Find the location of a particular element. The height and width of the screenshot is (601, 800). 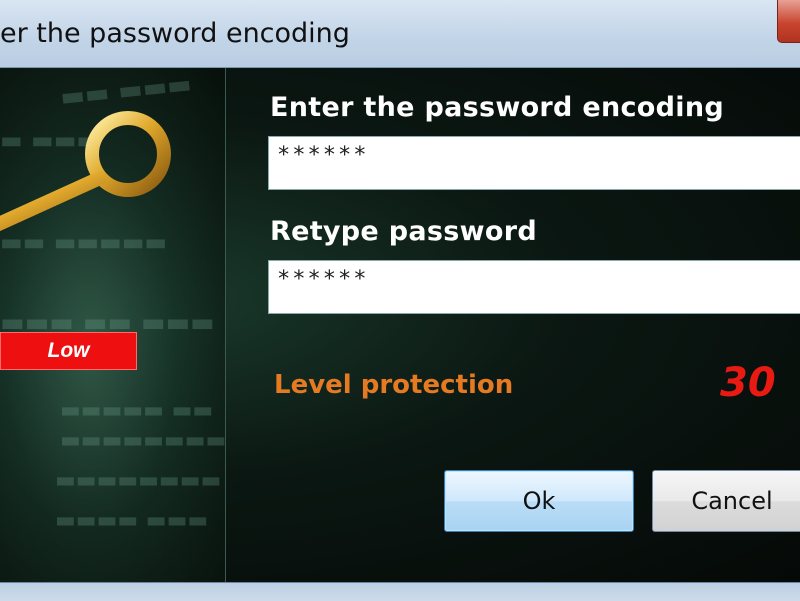

background-decoration: ▬▬▬▬▬ ▬▬ is located at coordinates (137, 410).